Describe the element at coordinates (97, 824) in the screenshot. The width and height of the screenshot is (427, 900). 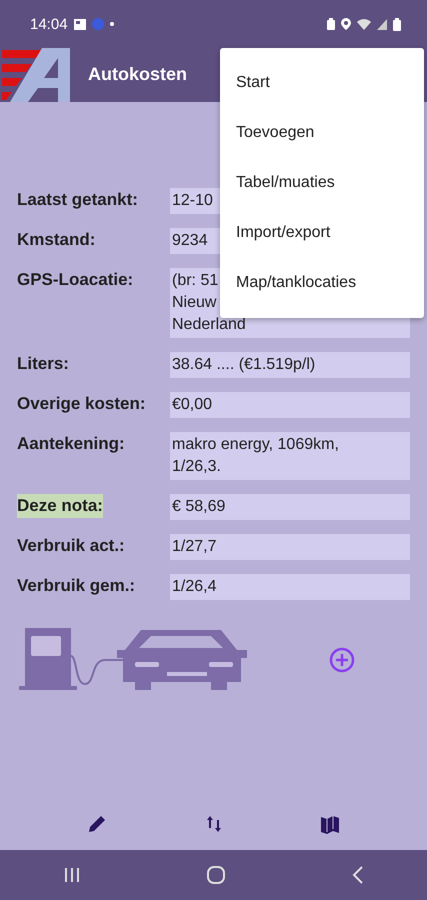
I see `pencil-icon` at that location.